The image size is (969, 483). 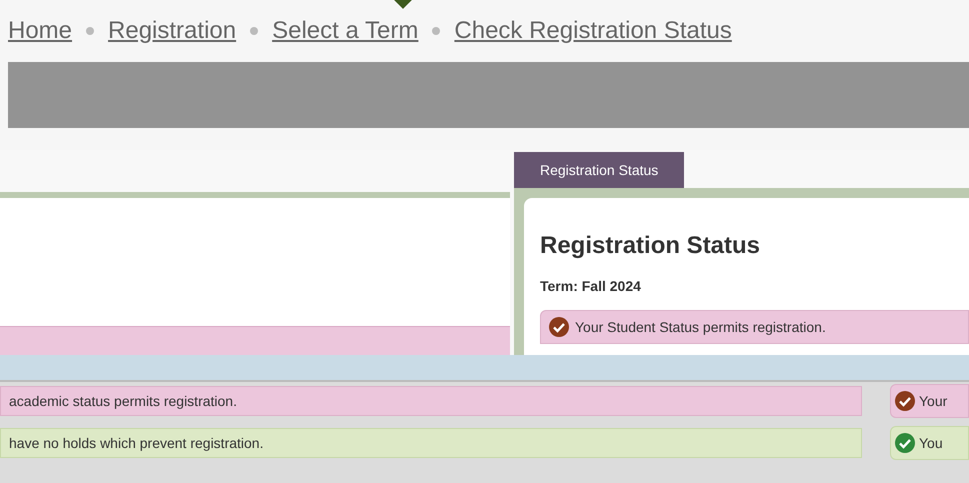 What do you see at coordinates (345, 31) in the screenshot?
I see `breadcrumb-link: Select a Term` at bounding box center [345, 31].